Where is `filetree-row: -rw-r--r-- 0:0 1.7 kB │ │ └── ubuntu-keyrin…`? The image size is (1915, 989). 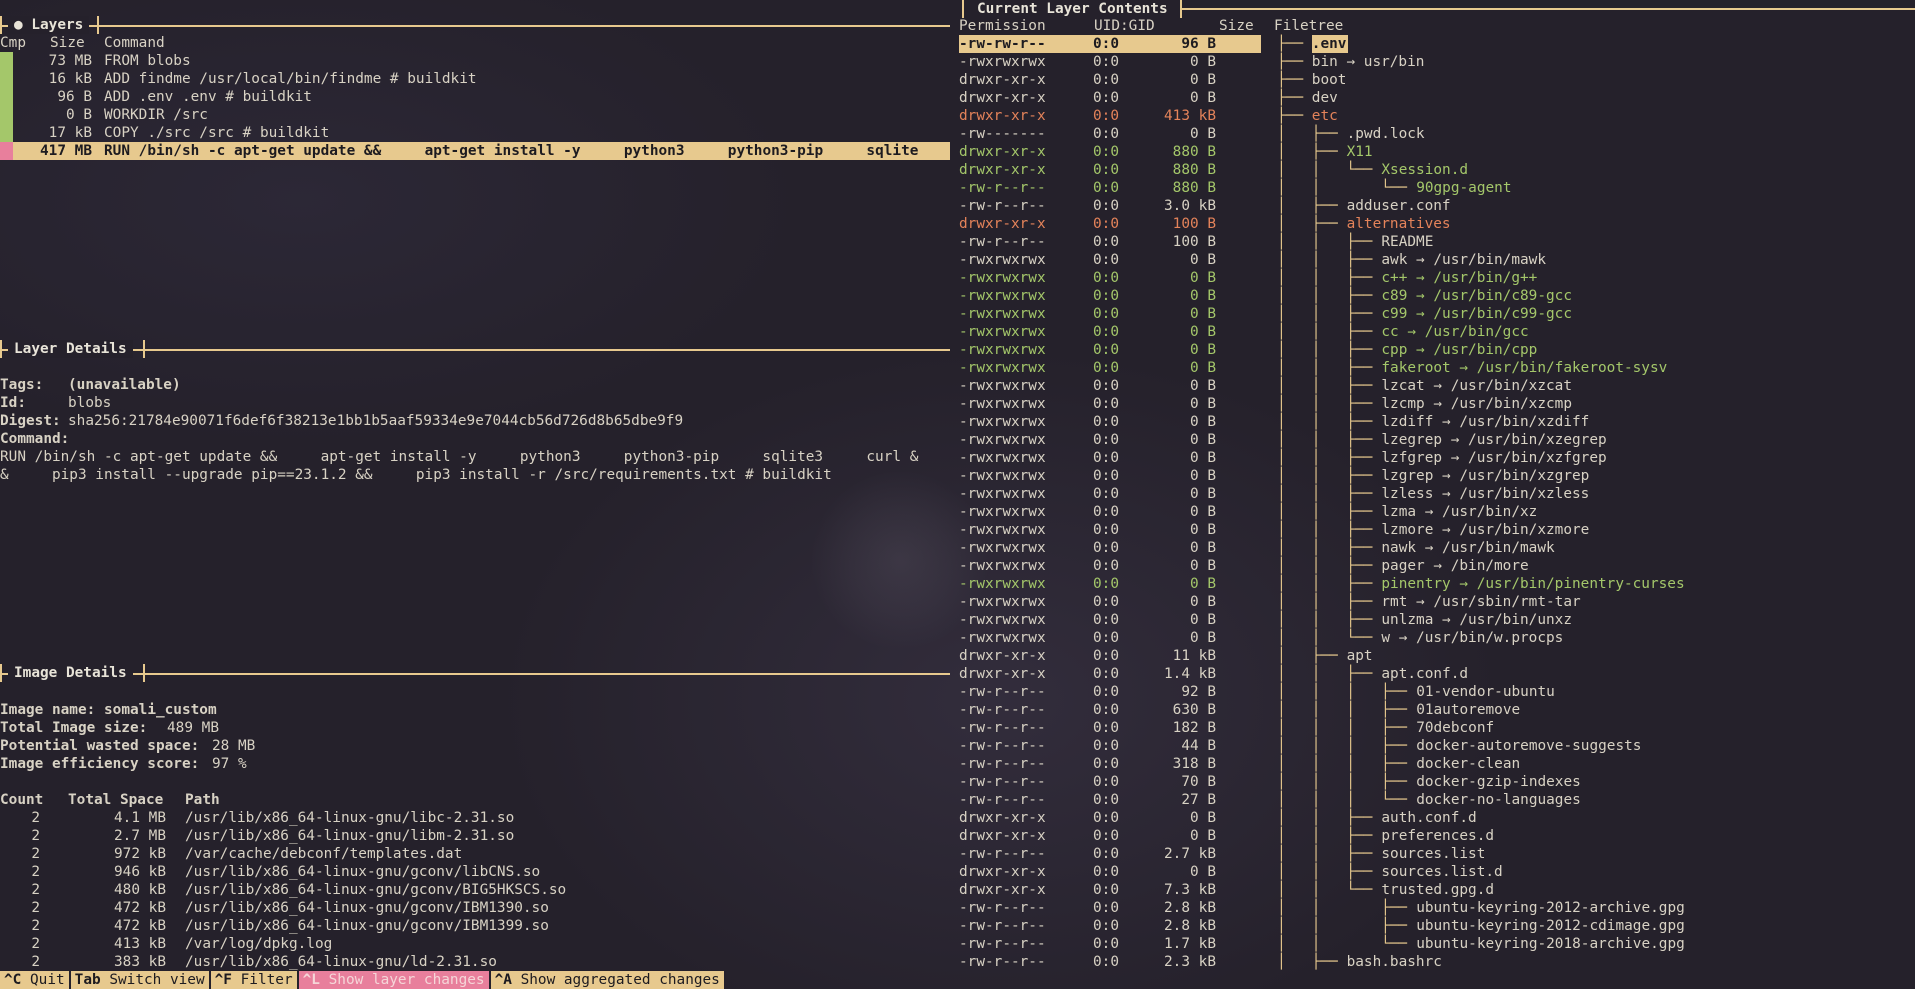 filetree-row: -rw-r--r-- 0:0 1.7 kB │ │ └── ubuntu-keyrin… is located at coordinates (1437, 944).